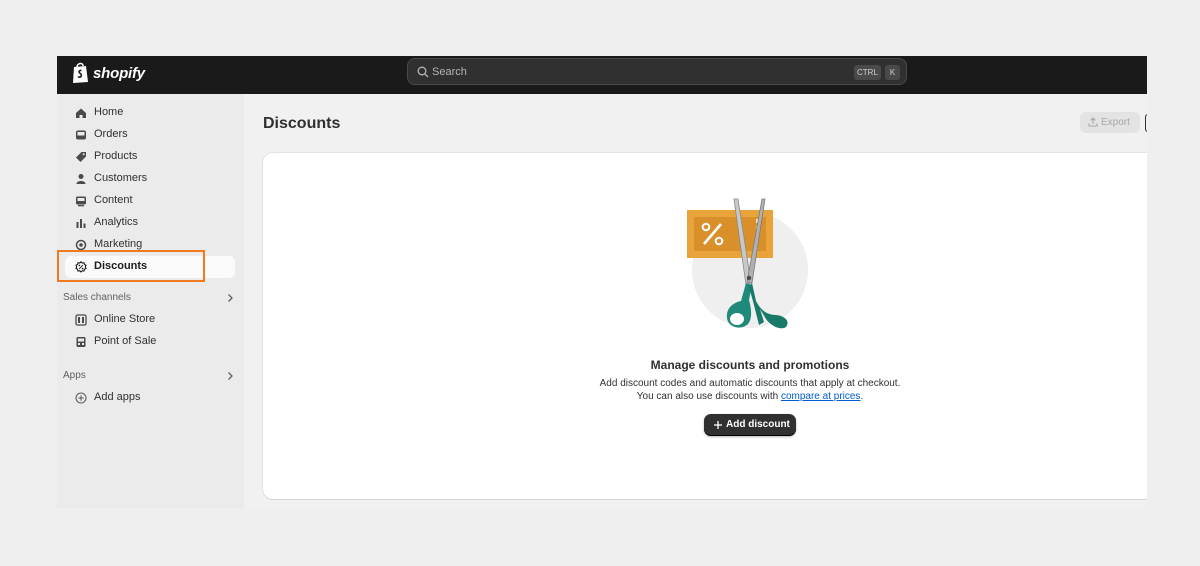 The width and height of the screenshot is (1200, 566). I want to click on compare-at-prices-link: compare at prices, so click(820, 396).